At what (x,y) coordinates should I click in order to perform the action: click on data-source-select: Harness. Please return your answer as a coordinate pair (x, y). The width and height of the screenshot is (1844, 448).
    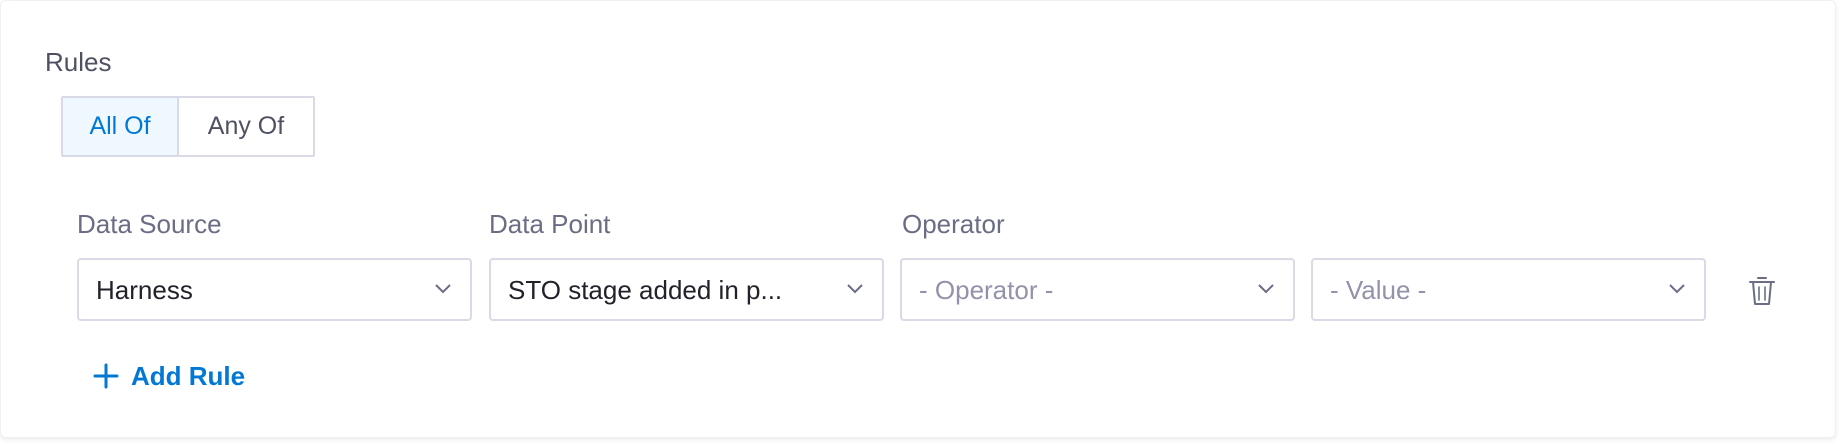
    Looking at the image, I should click on (274, 289).